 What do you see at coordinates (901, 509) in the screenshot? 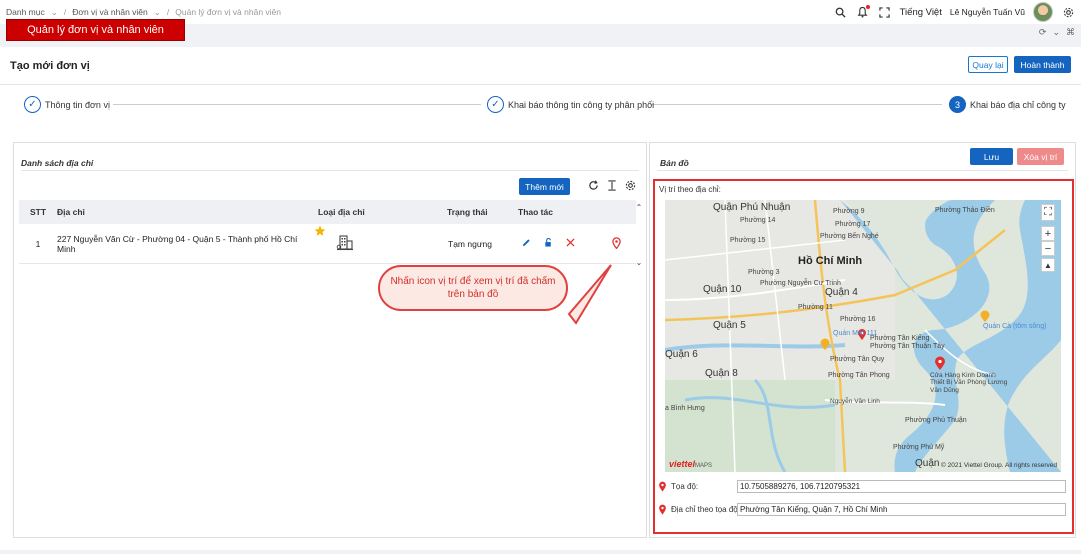
I see `address-by-coords-field: Phường Tân Kiểng, Quận 7, Hồ Chí Minh` at bounding box center [901, 509].